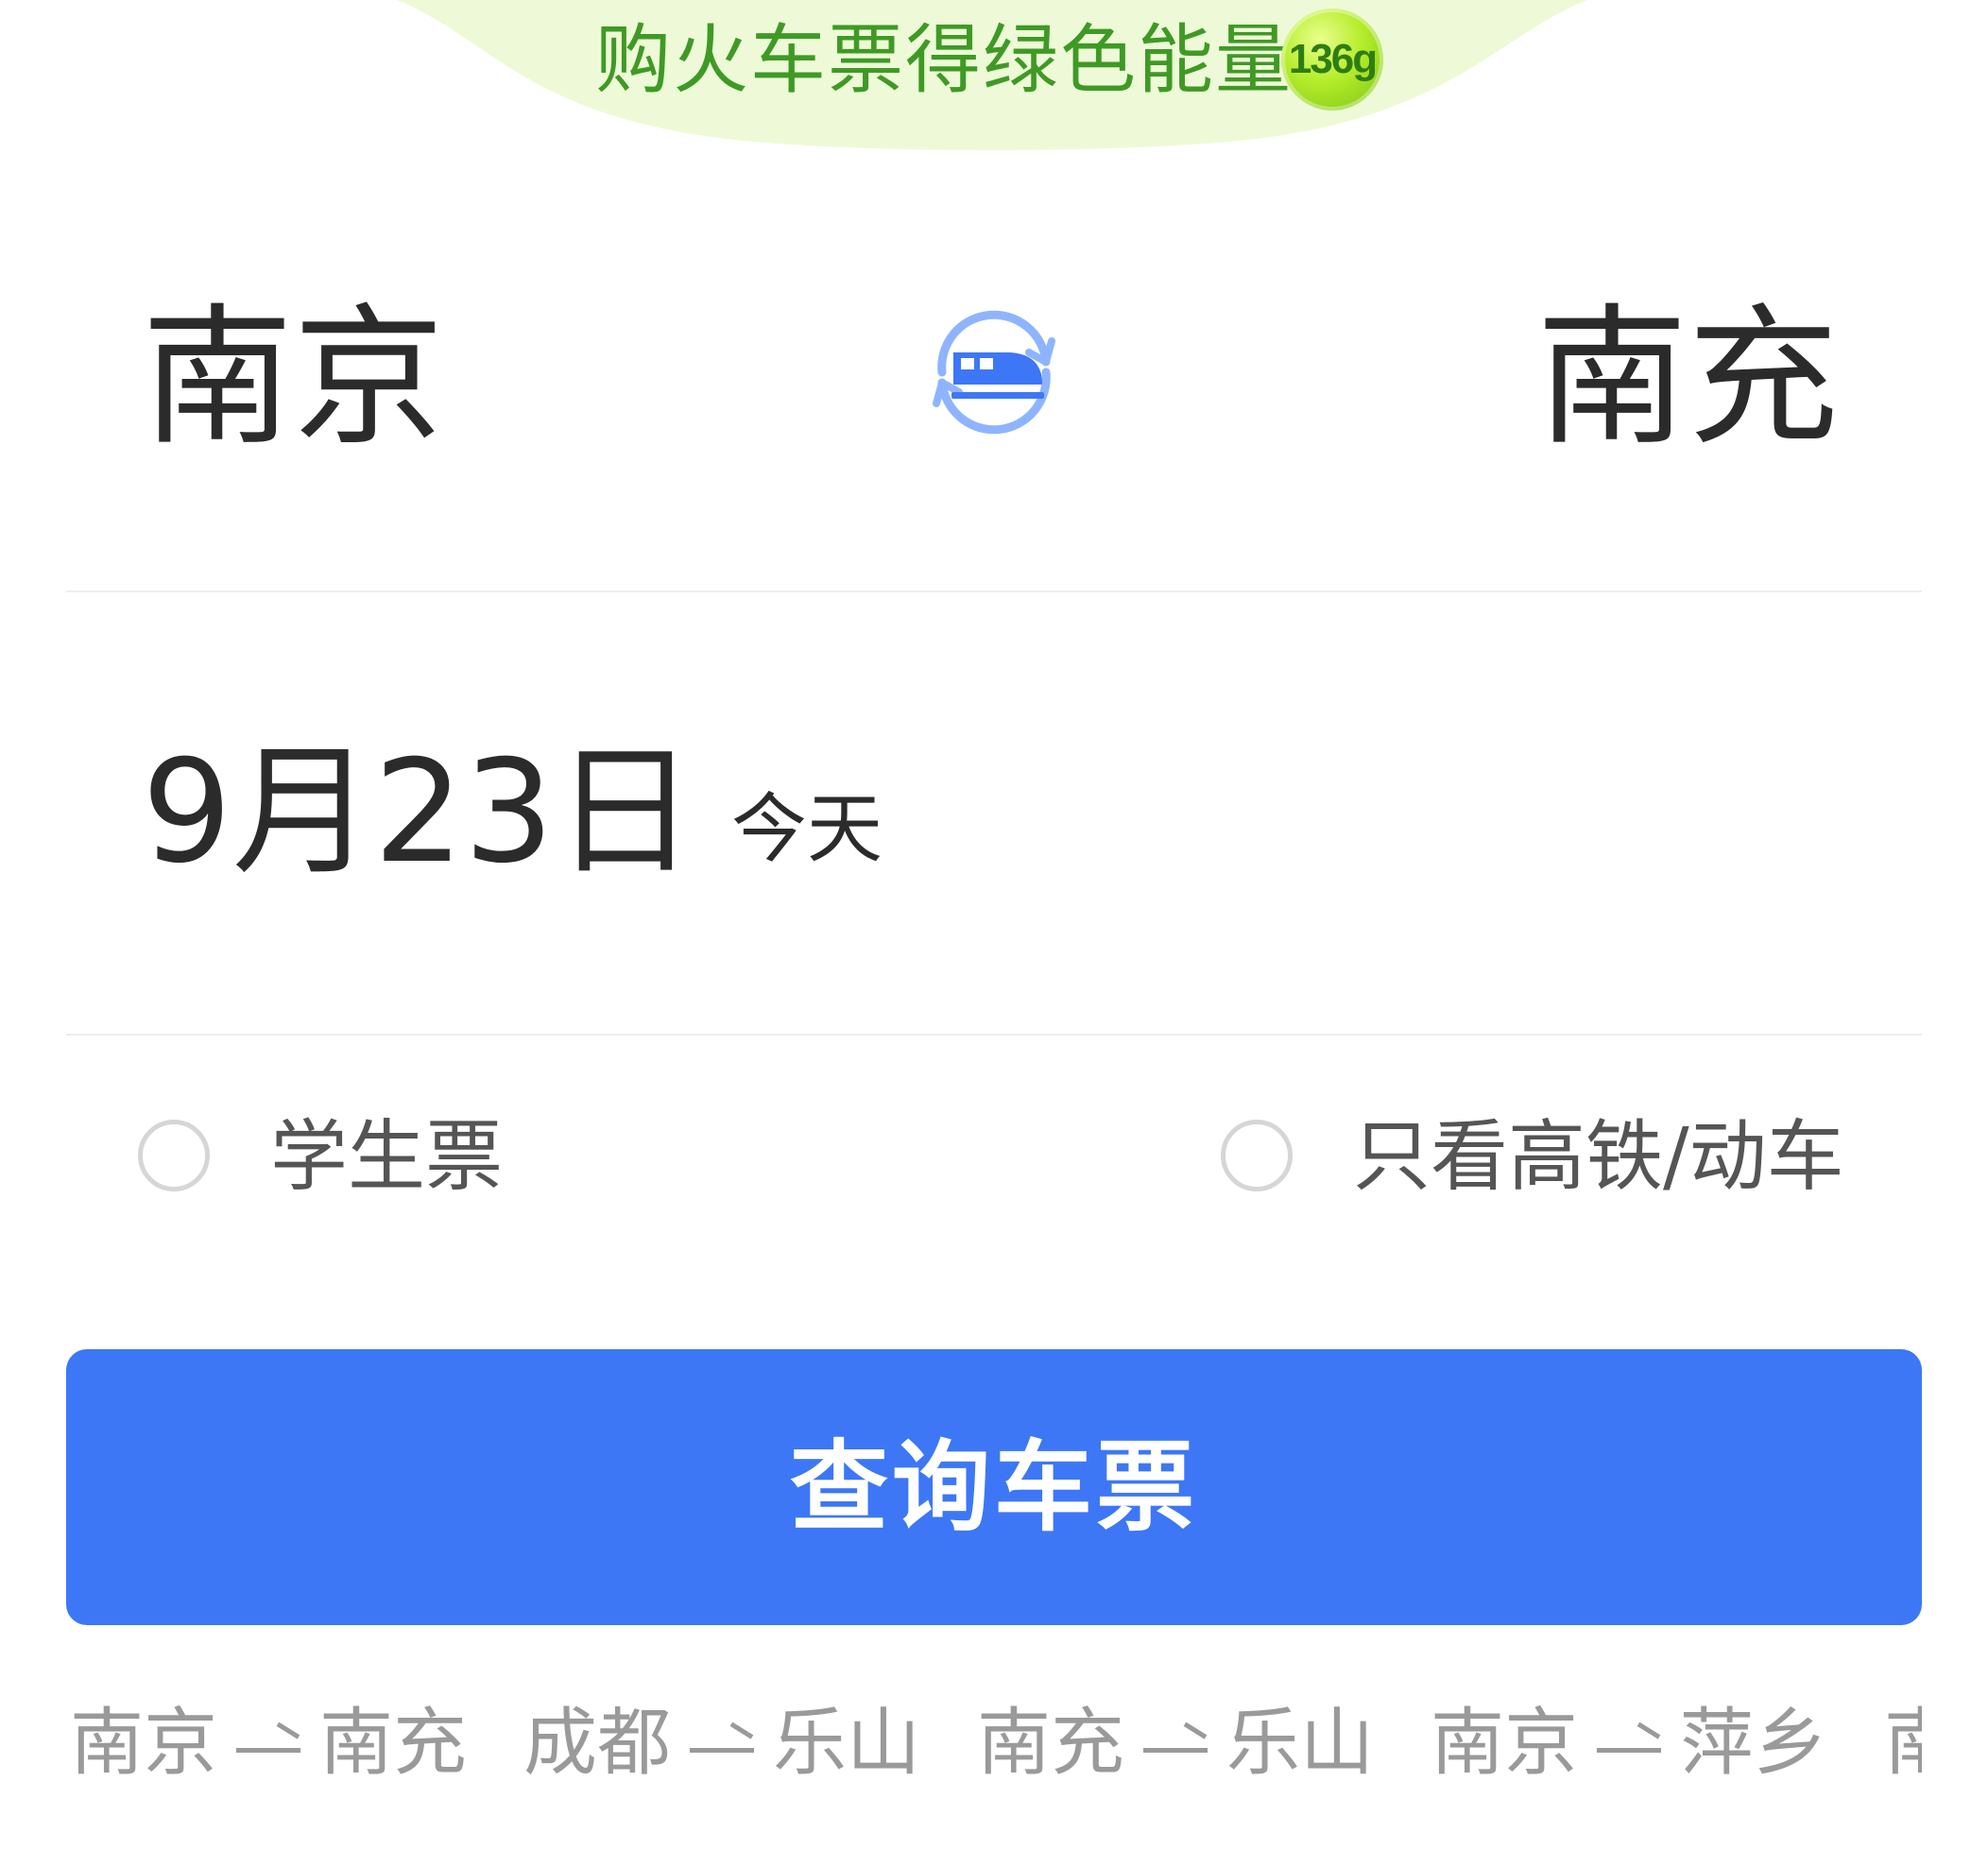  Describe the element at coordinates (293, 377) in the screenshot. I see `departure-city: 南京` at that location.